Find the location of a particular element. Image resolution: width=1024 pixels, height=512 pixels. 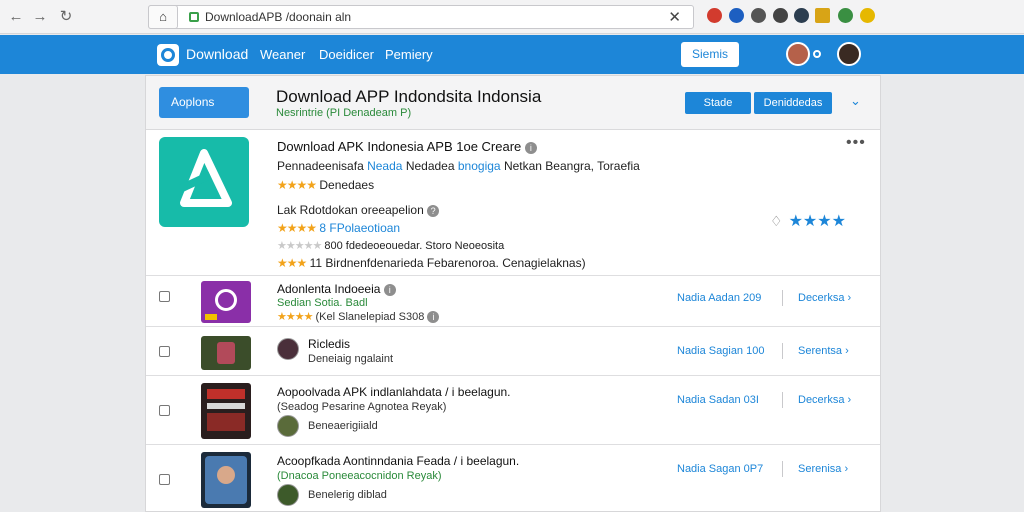

reload-icon: ↻ is located at coordinates (66, 17).